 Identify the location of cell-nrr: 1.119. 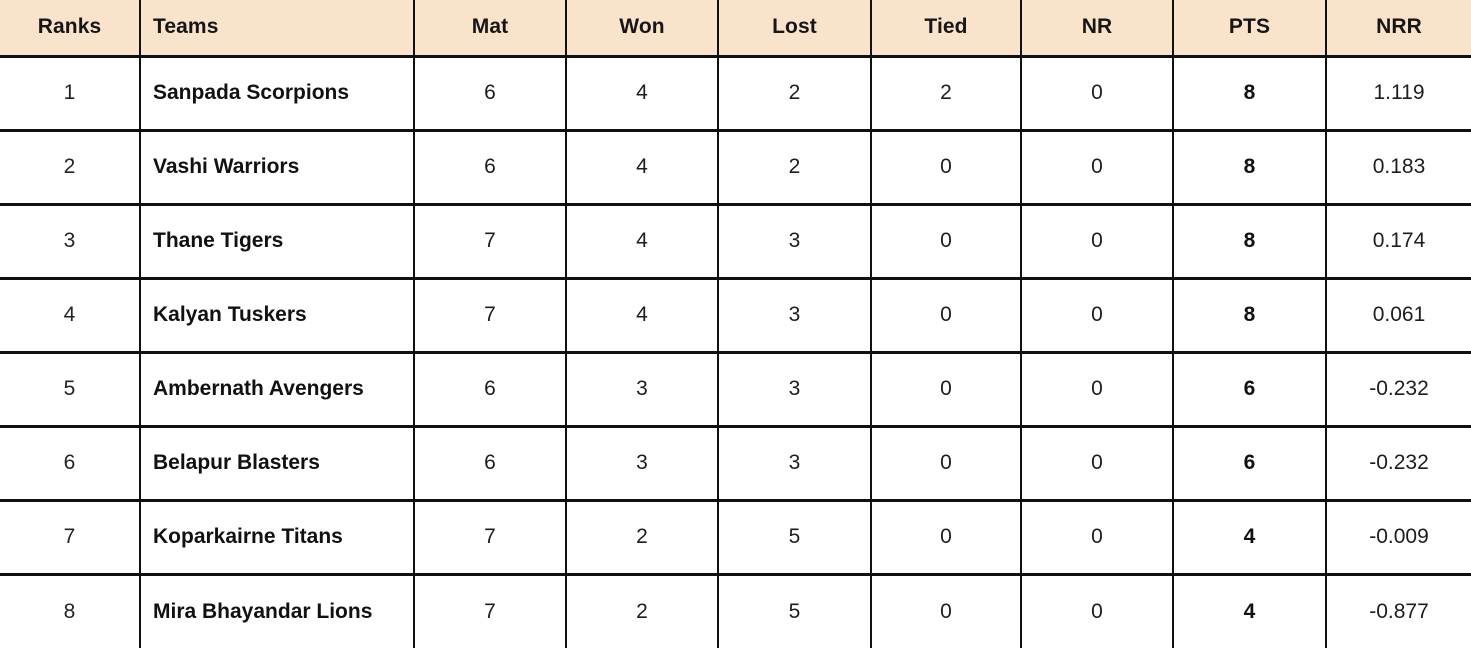
(1398, 94).